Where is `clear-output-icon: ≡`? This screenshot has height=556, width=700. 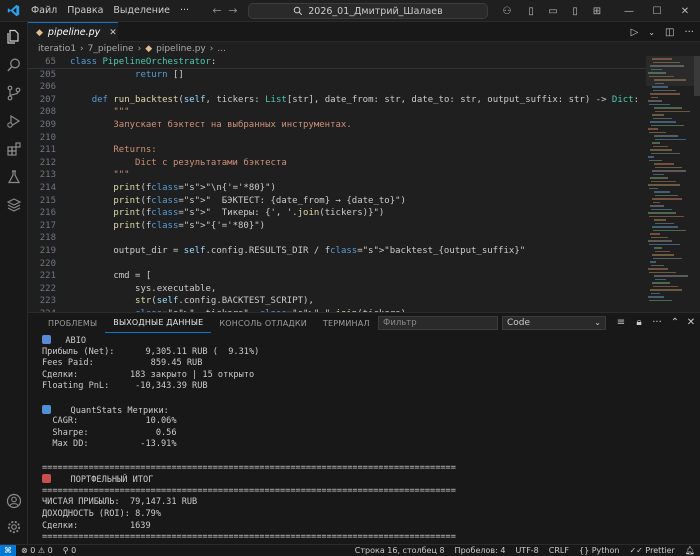
clear-output-icon: ≡ is located at coordinates (621, 323).